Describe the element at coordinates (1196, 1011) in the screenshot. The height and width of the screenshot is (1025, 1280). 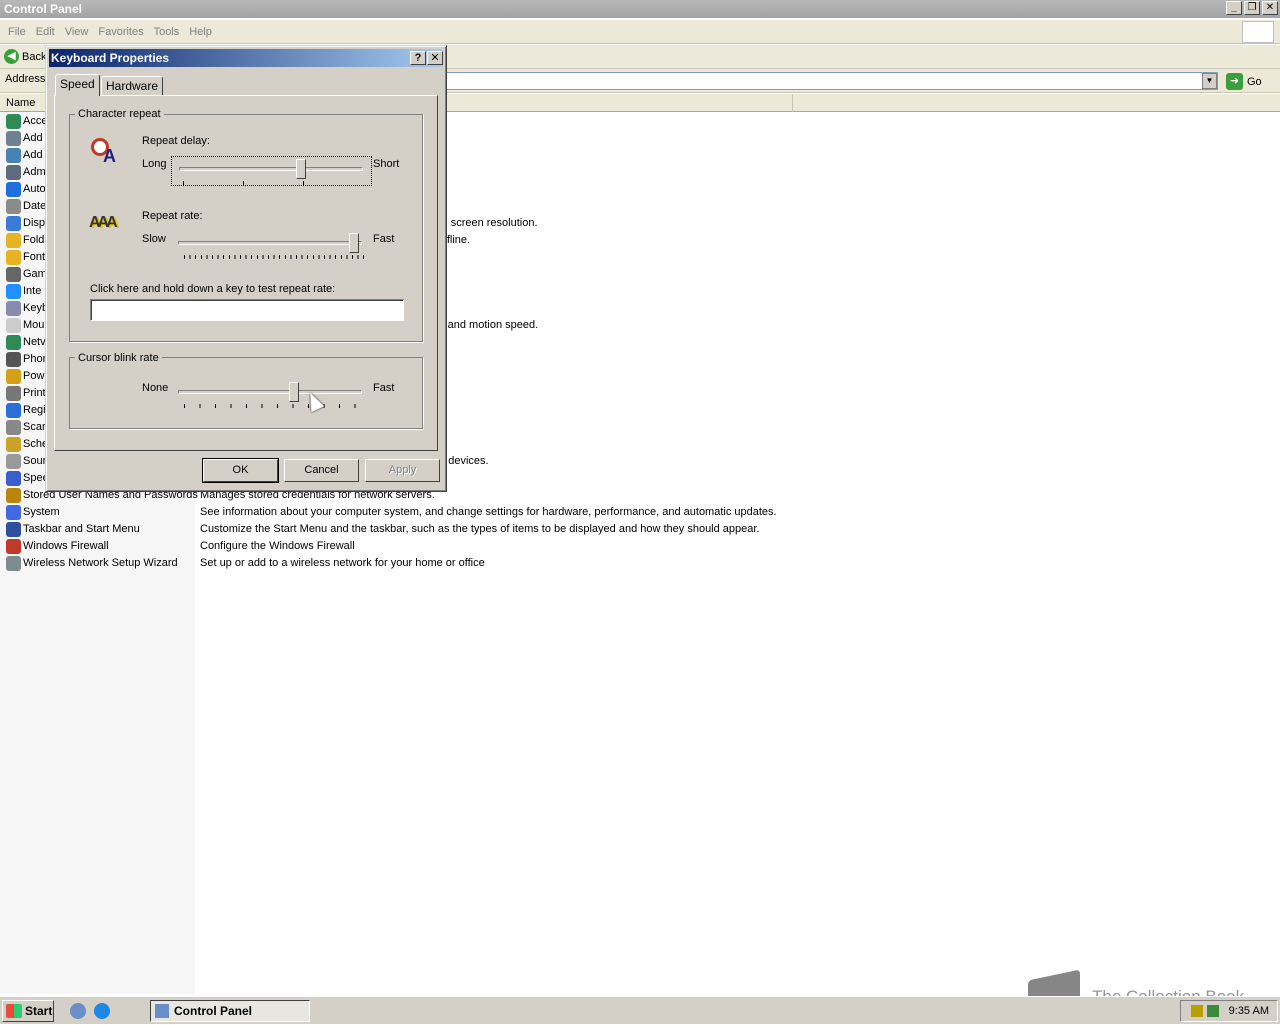
I see `tray-network-icon` at that location.